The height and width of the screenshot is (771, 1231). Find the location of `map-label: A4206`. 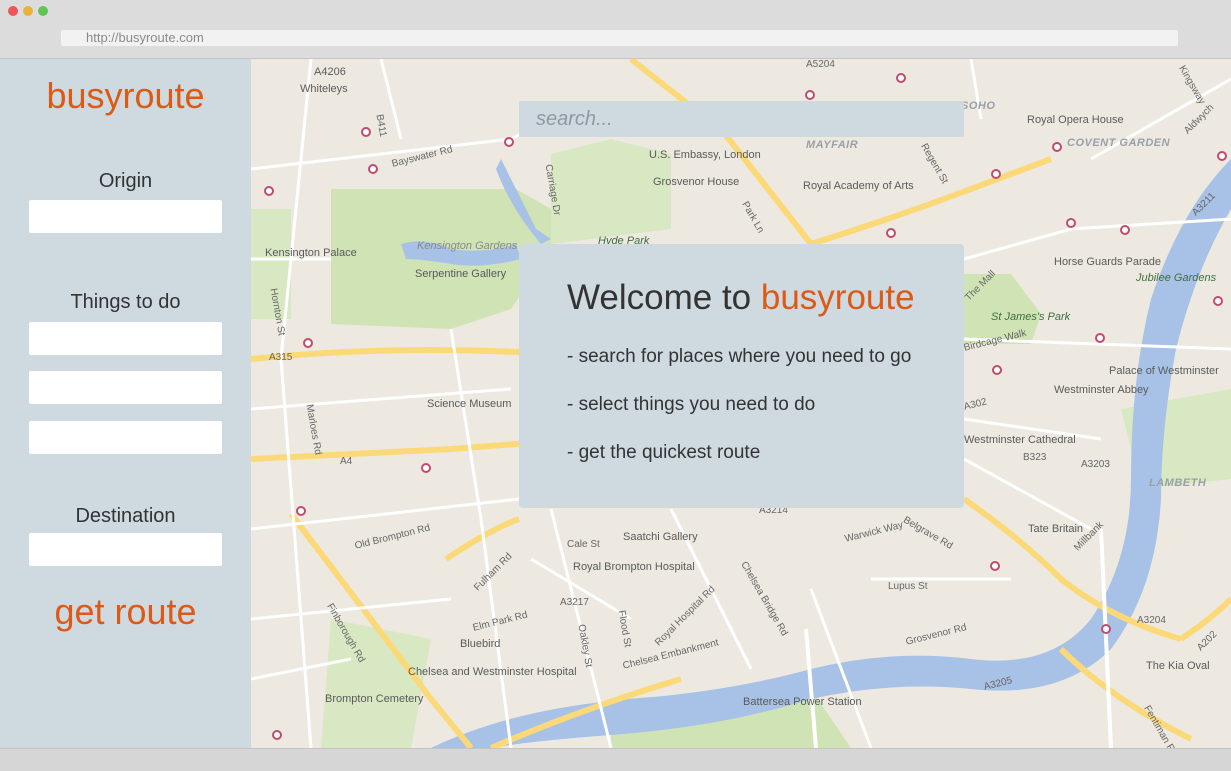

map-label: A4206 is located at coordinates (330, 72).